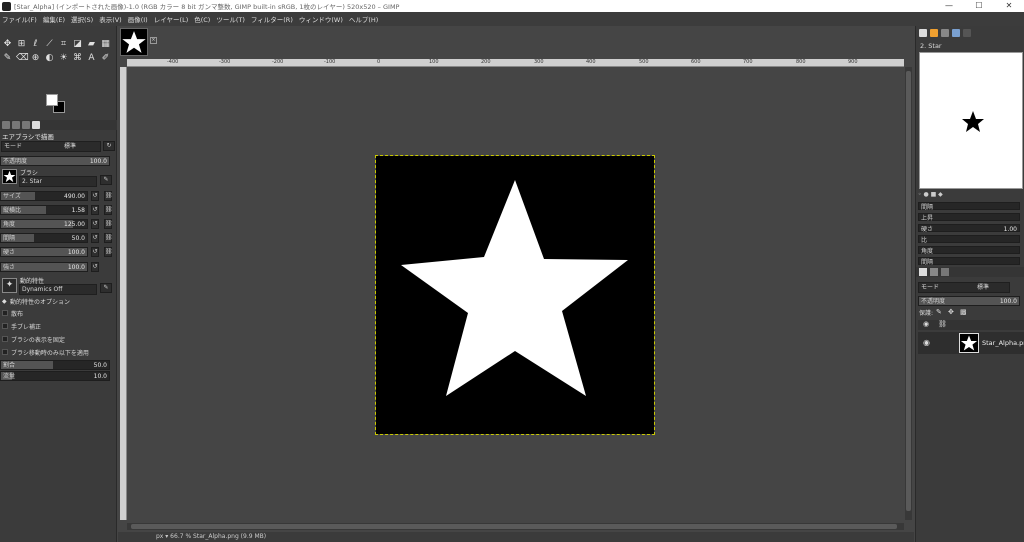  What do you see at coordinates (945, 272) in the screenshot?
I see `paths-tab-icon` at bounding box center [945, 272].